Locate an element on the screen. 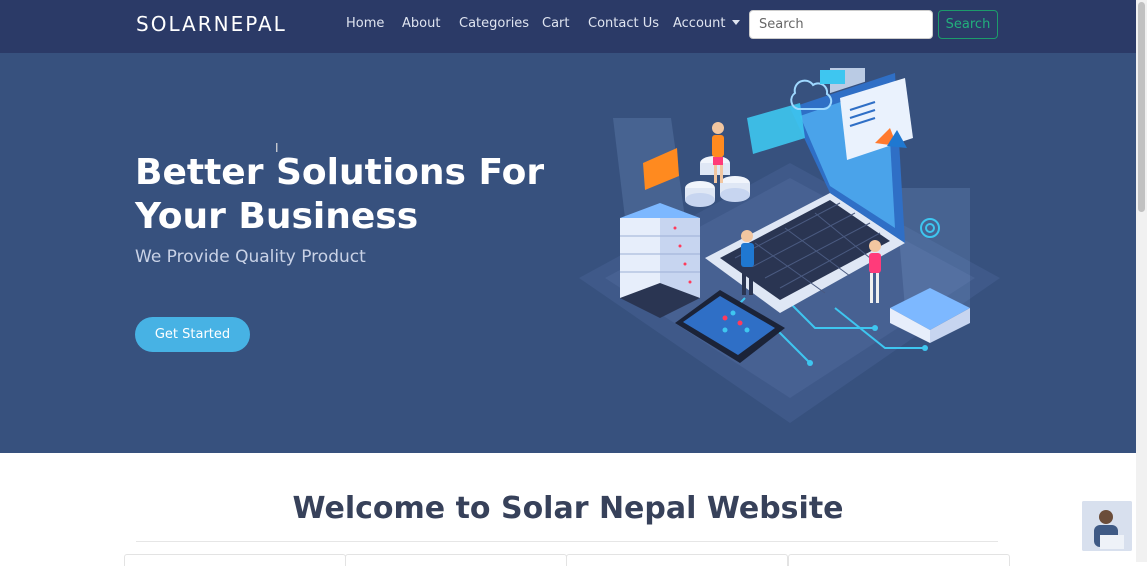 The width and height of the screenshot is (1147, 566). section-divider is located at coordinates (567, 541).